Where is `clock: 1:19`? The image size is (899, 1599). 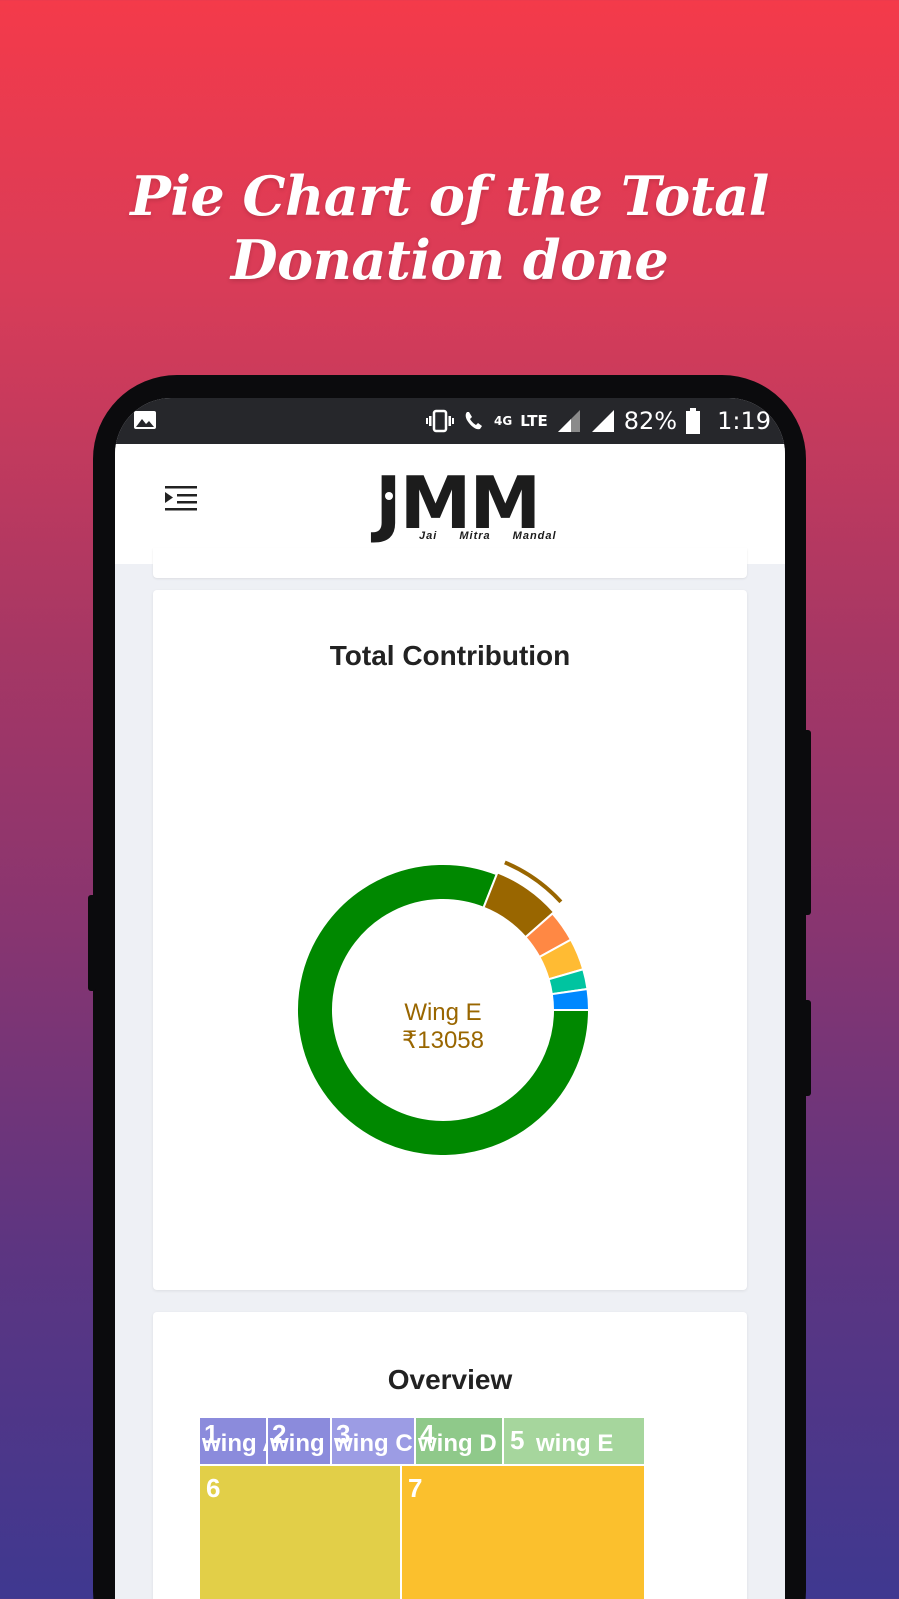 clock: 1:19 is located at coordinates (744, 421).